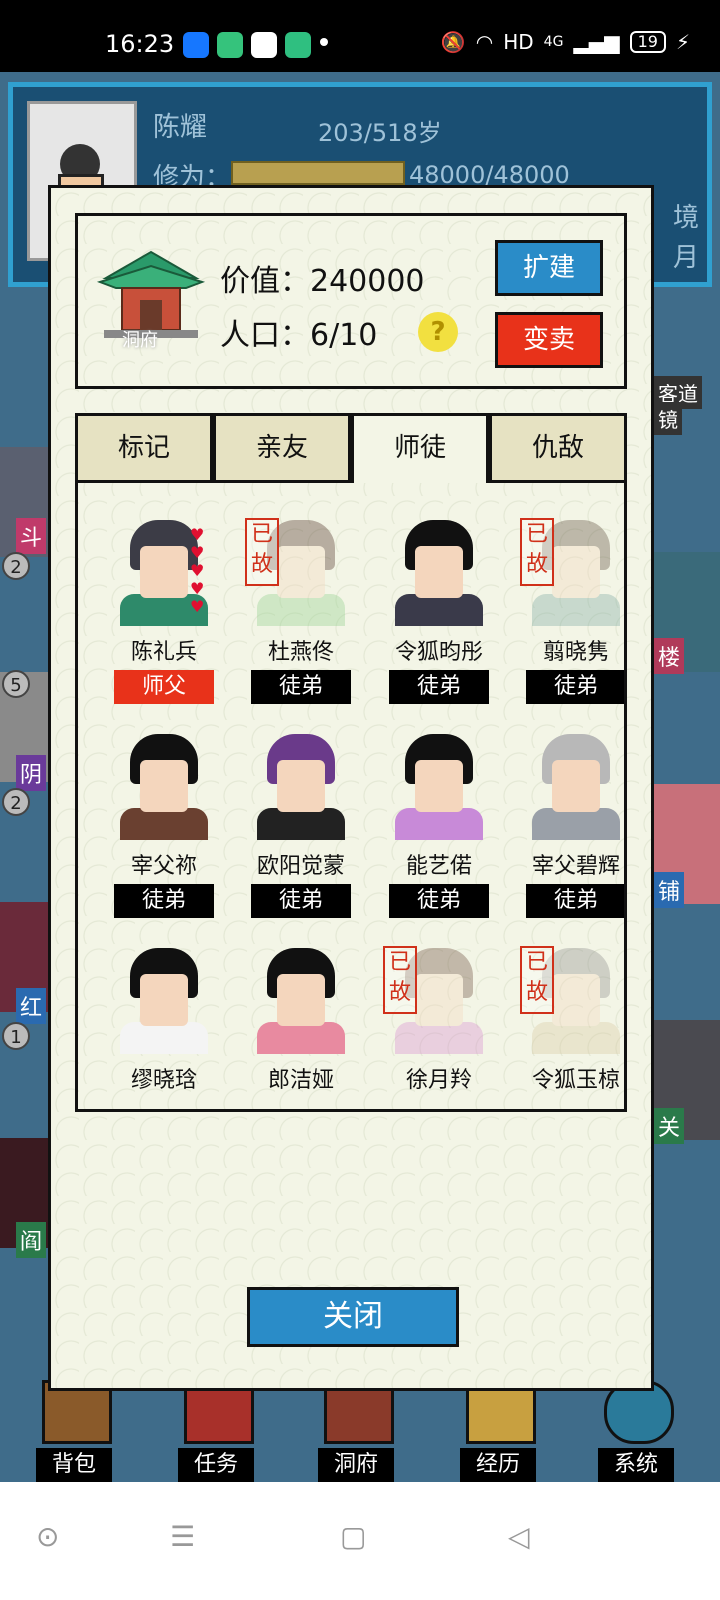 The width and height of the screenshot is (720, 1600). Describe the element at coordinates (31, 1006) in the screenshot. I see `side-tag-hong: 红` at that location.